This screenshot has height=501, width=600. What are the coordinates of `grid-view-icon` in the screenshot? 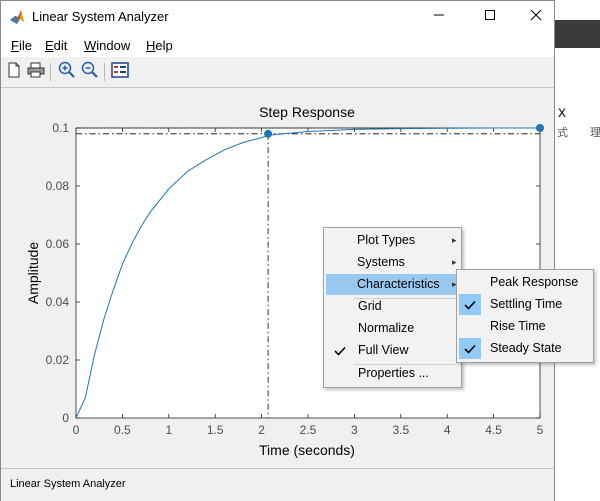 It's located at (120, 72).